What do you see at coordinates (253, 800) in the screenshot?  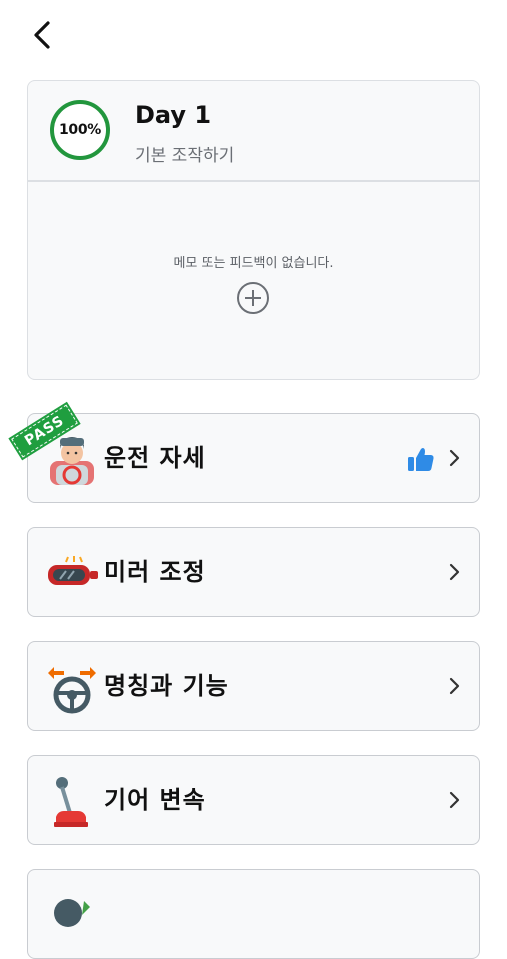 I see `lesson-item-gear-shift: 기어 변속` at bounding box center [253, 800].